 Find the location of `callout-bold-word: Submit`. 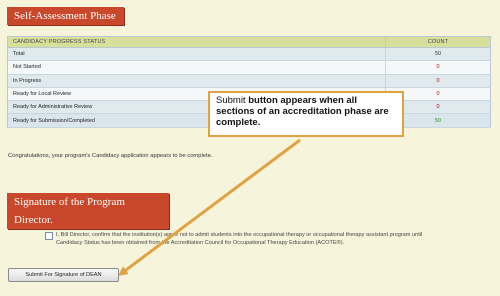

callout-bold-word: Submit is located at coordinates (231, 100).